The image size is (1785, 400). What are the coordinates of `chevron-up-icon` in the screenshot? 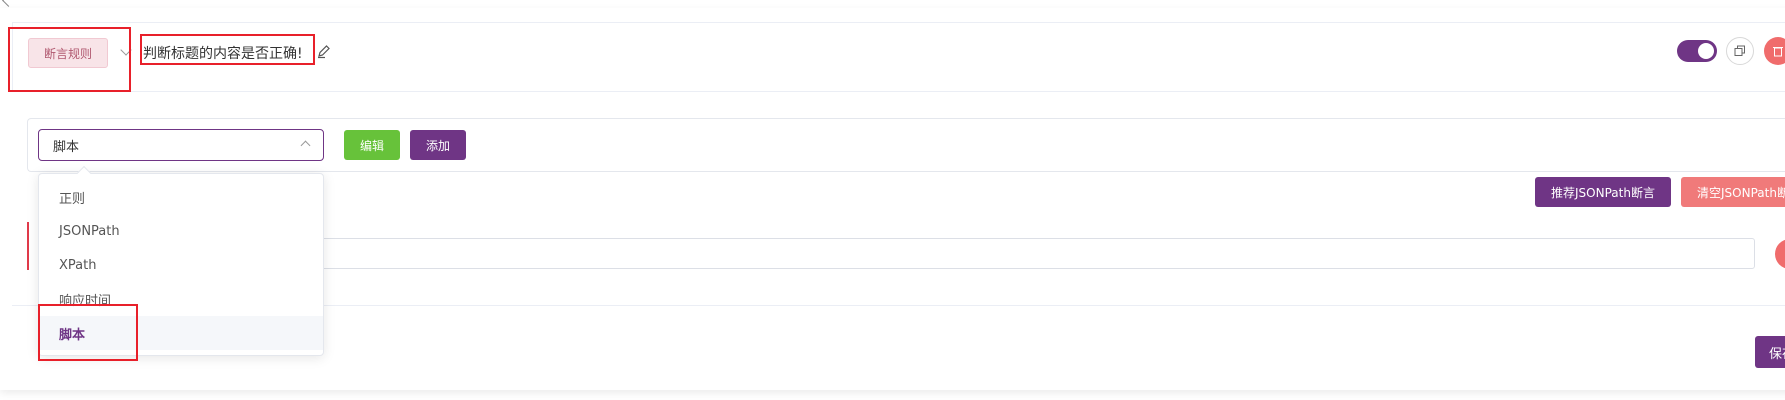 It's located at (305, 145).